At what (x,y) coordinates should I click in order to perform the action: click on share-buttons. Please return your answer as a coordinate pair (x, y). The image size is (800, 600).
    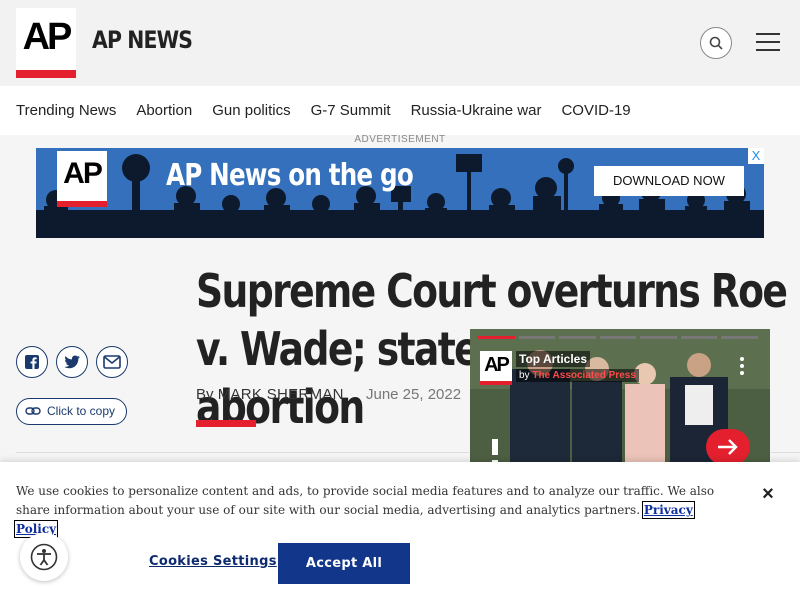
    Looking at the image, I should click on (76, 362).